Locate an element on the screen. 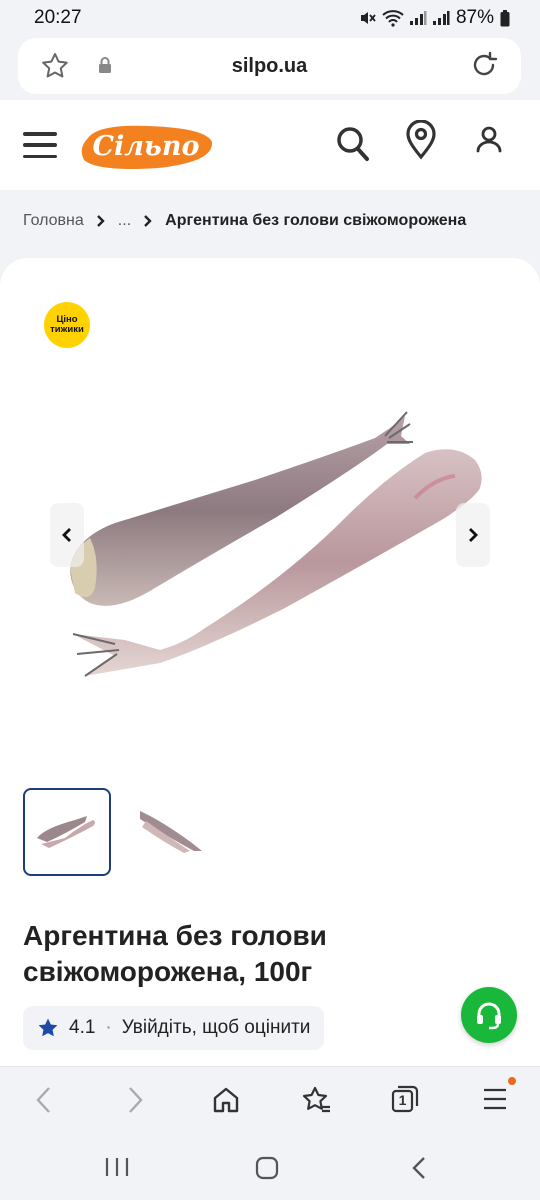  logo-text: Сільпо is located at coordinates (146, 146).